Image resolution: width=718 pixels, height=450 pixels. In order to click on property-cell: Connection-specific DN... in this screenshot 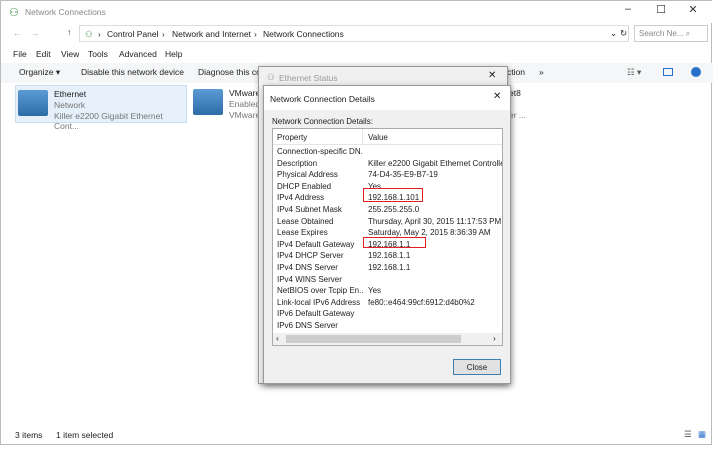, I will do `click(320, 151)`.